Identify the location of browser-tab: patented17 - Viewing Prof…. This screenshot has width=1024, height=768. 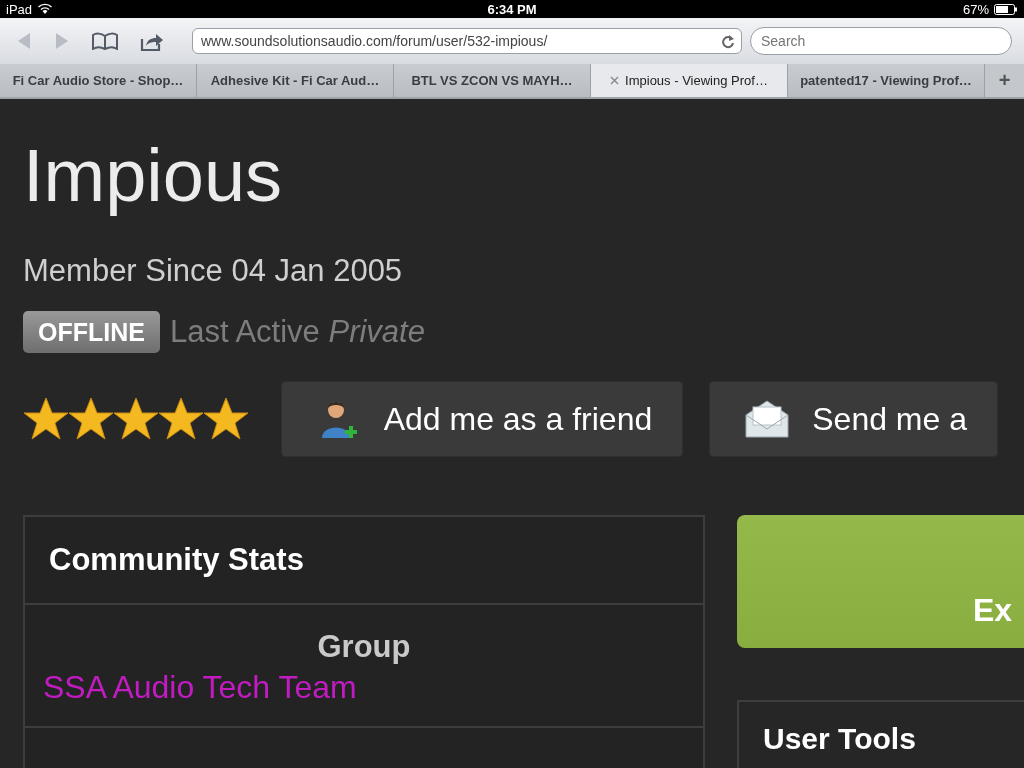
(886, 80).